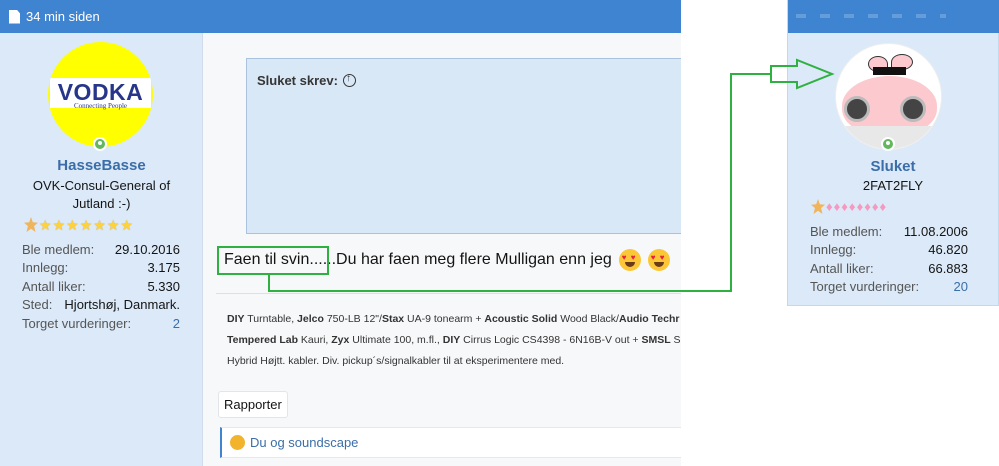  I want to click on sig-bold: Stax, so click(393, 319).